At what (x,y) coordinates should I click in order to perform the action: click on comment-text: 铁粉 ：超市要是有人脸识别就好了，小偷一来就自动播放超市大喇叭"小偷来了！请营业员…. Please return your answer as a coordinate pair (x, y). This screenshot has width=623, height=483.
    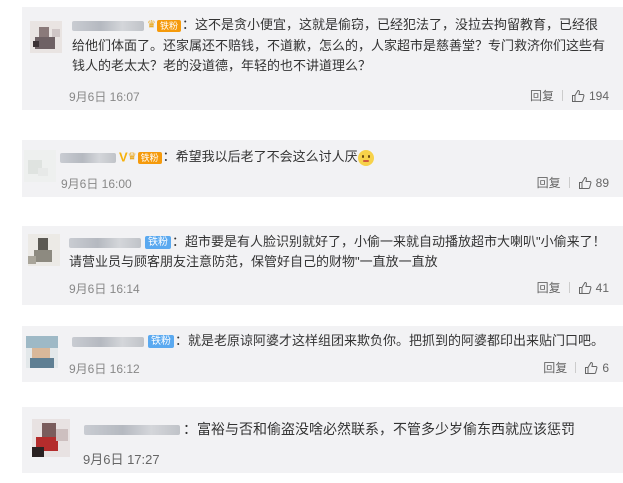
    Looking at the image, I should click on (339, 252).